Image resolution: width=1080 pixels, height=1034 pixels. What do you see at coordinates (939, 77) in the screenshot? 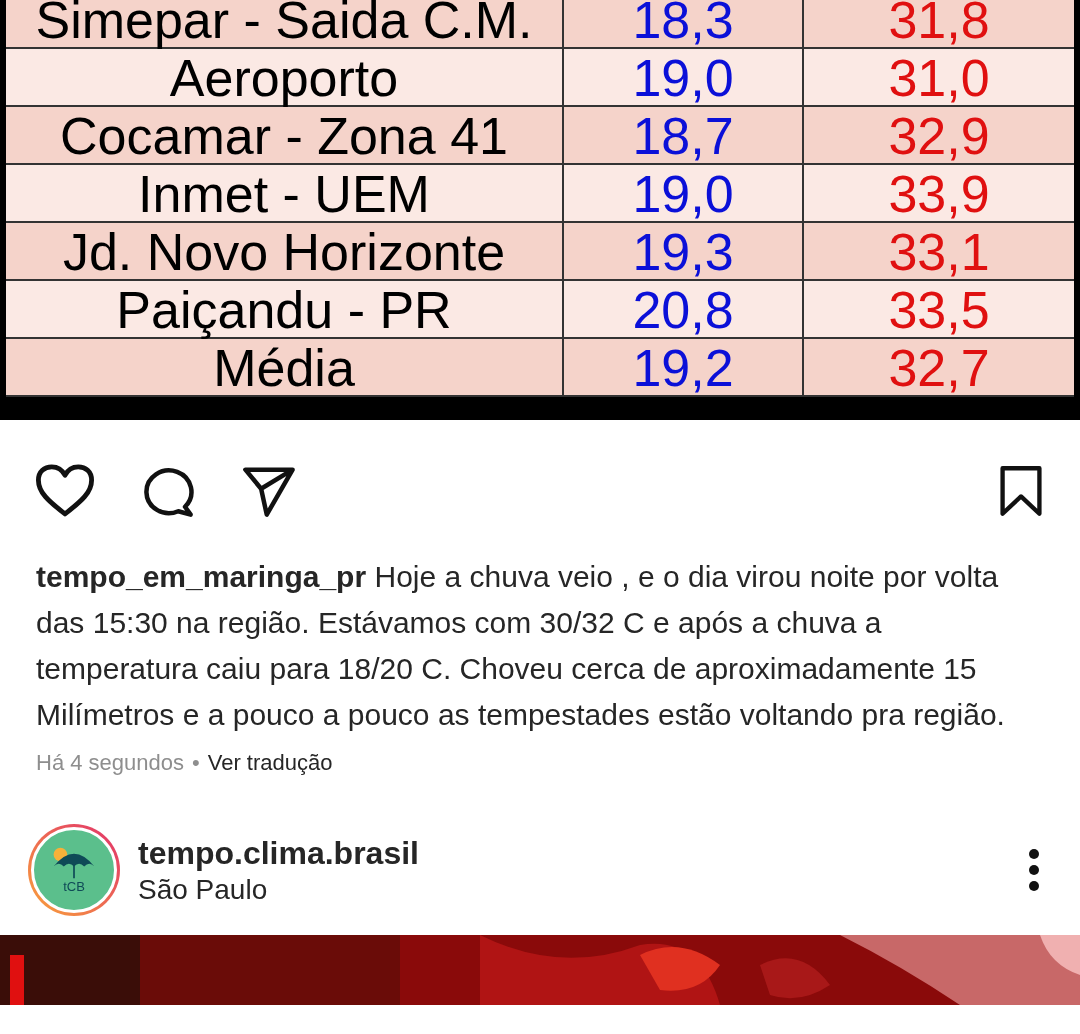
I see `table-cell-text: 31,0` at bounding box center [939, 77].